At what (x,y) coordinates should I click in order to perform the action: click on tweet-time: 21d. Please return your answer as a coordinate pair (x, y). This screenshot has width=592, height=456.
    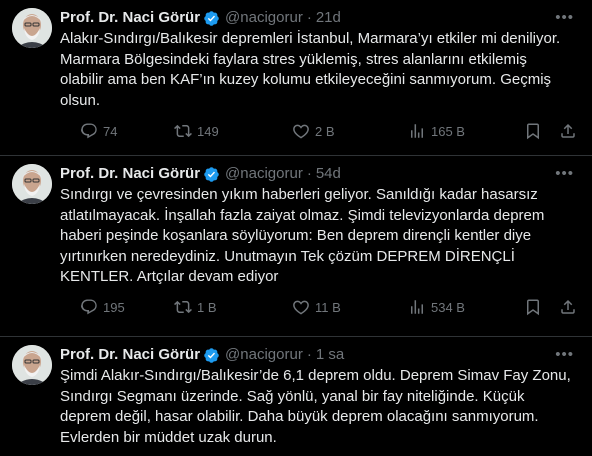
    Looking at the image, I should click on (328, 18).